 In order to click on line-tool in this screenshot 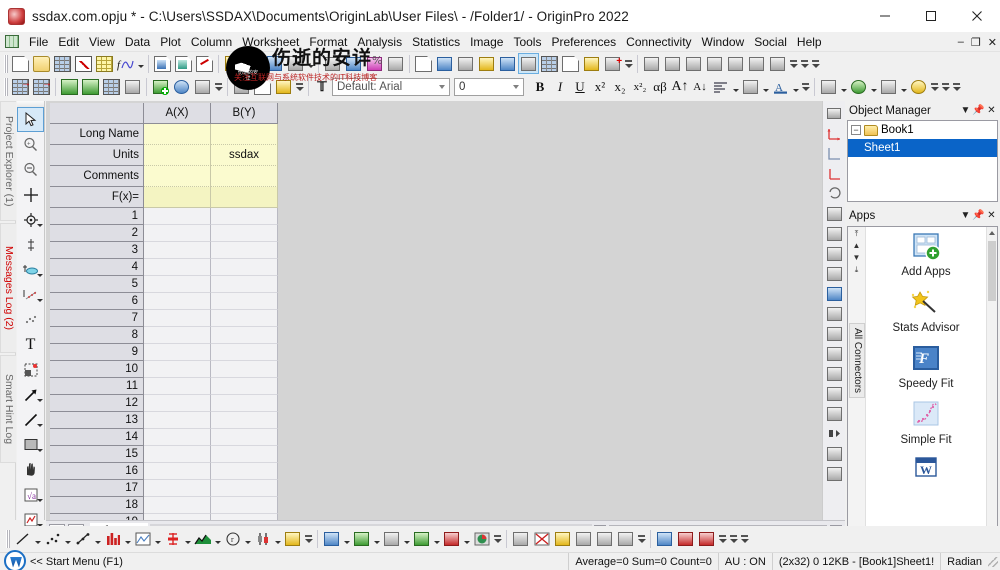, I will do `click(30, 419)`.